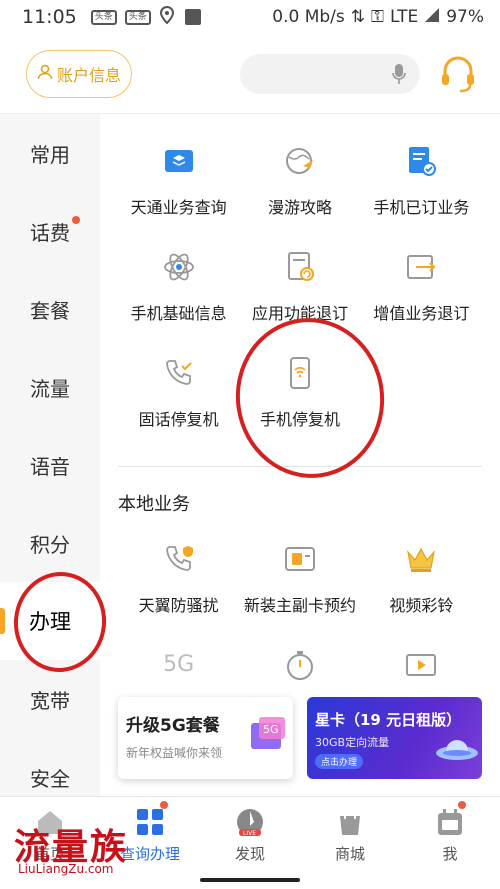  I want to click on service-new-card-booking: 新装主副卡预约, so click(299, 565).